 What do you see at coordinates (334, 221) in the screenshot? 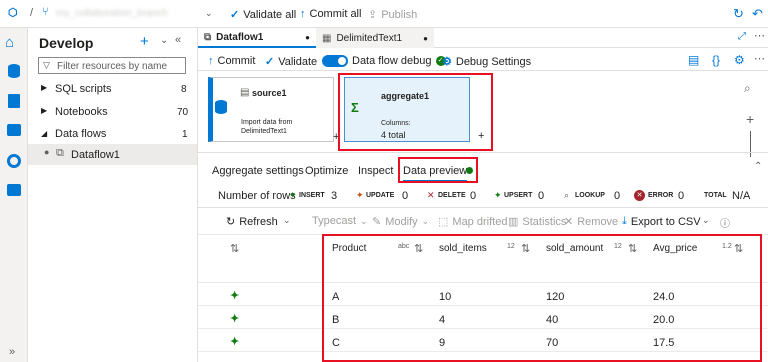
I see `typecast-label: Typecast` at bounding box center [334, 221].